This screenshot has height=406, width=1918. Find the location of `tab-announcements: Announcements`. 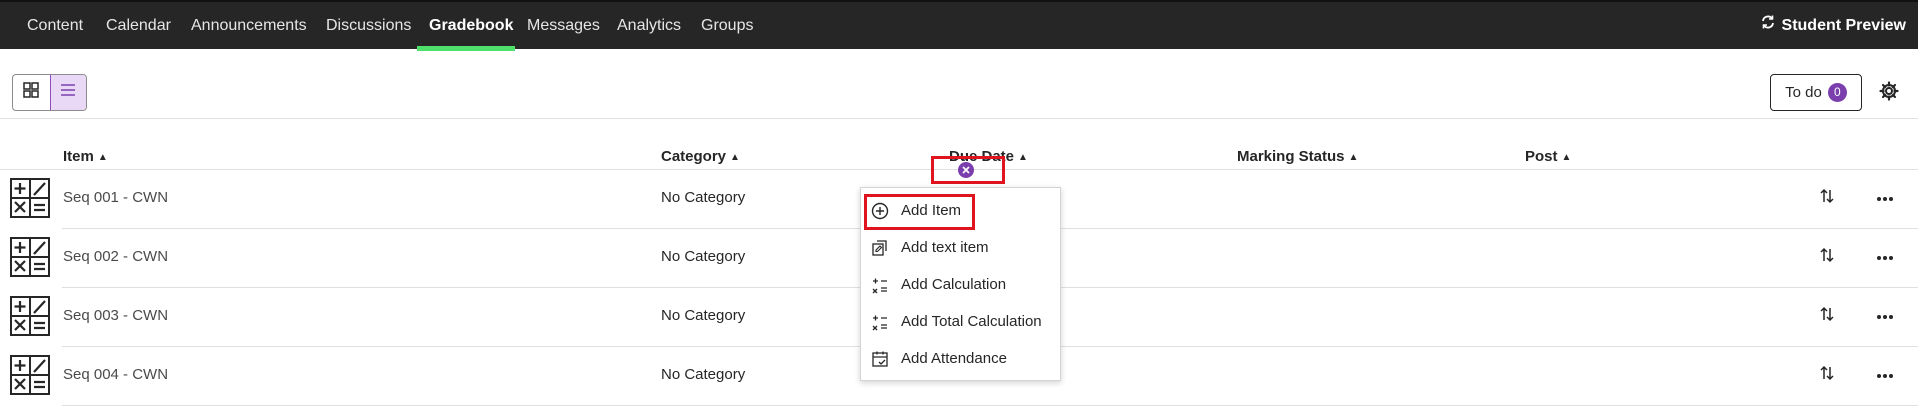

tab-announcements: Announcements is located at coordinates (249, 25).